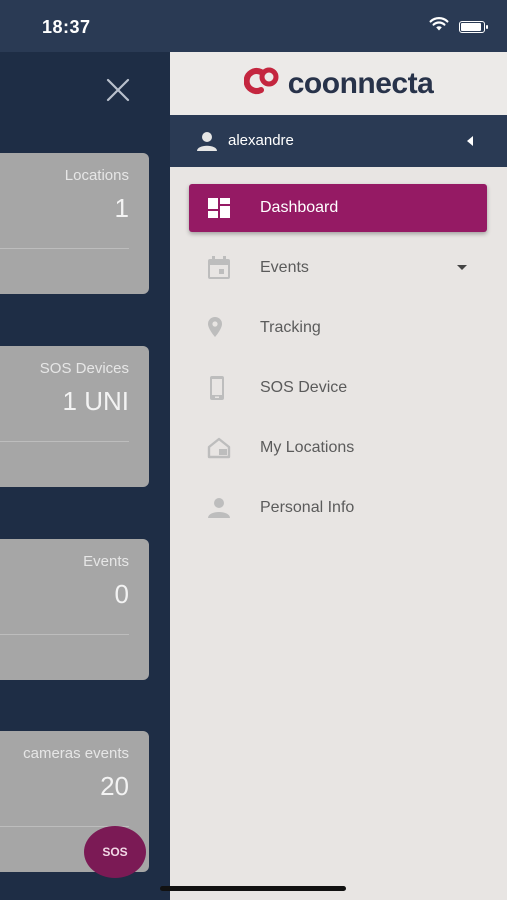 The width and height of the screenshot is (507, 900). What do you see at coordinates (115, 852) in the screenshot?
I see `sos-button: SOS` at bounding box center [115, 852].